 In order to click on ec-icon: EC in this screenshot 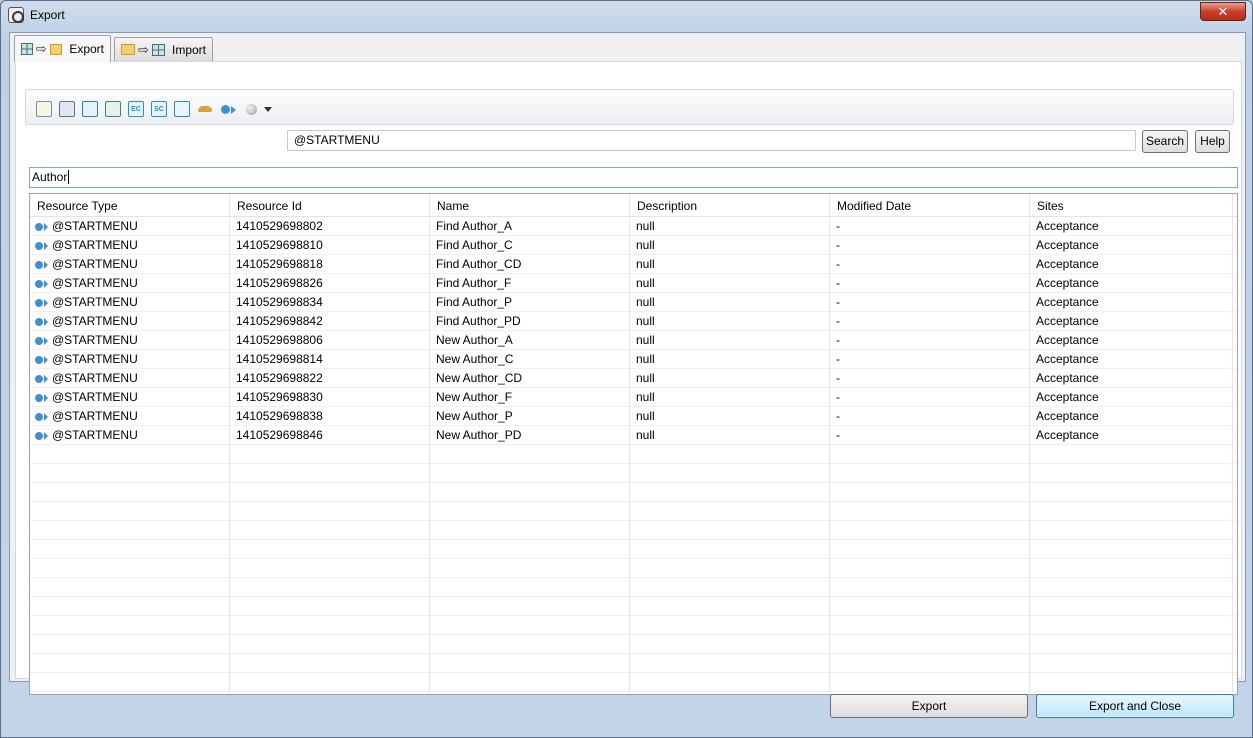, I will do `click(136, 109)`.